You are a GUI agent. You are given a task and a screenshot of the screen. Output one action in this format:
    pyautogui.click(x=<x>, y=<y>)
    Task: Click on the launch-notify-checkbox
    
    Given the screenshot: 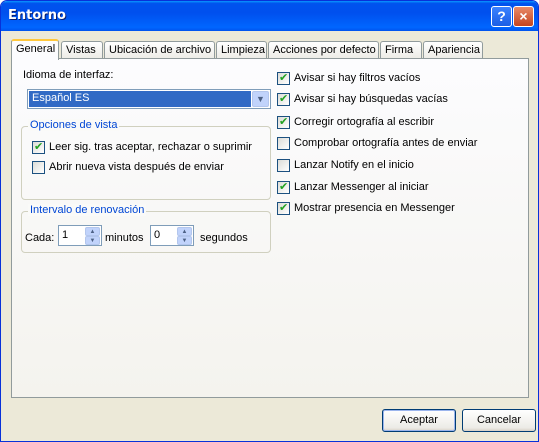 What is the action you would take?
    pyautogui.click(x=283, y=165)
    